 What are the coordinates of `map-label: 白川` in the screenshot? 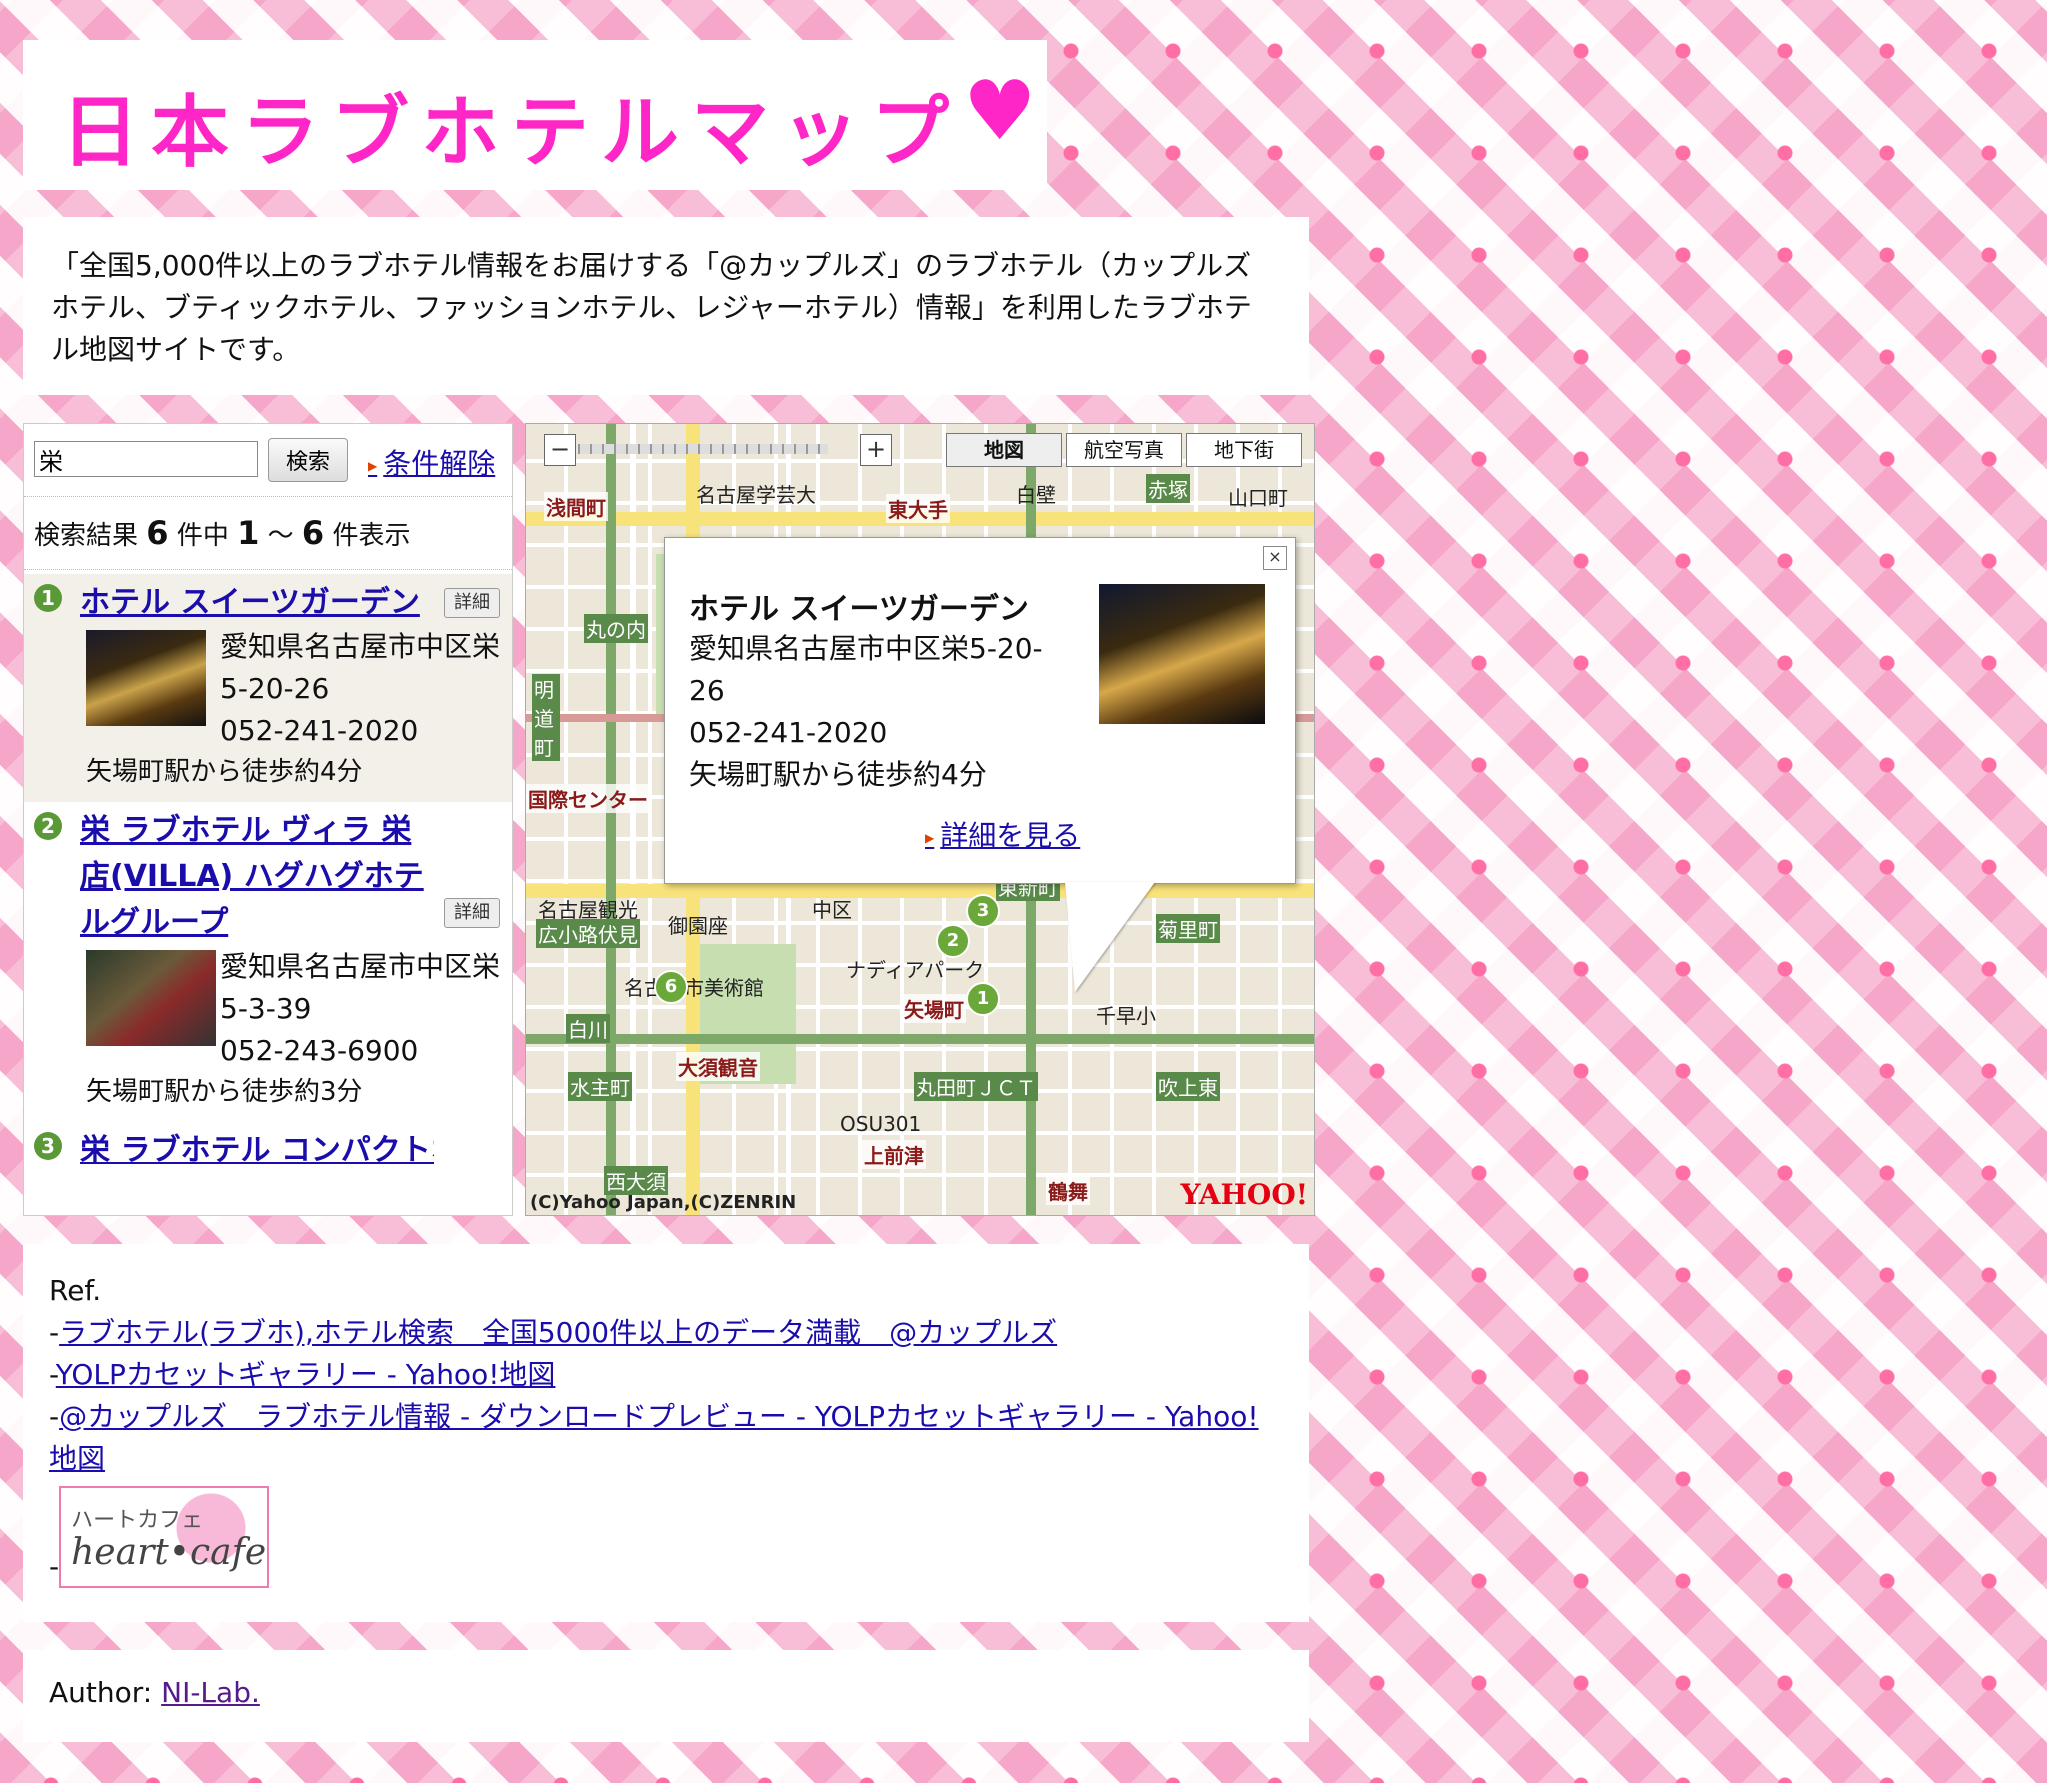 It's located at (588, 1028).